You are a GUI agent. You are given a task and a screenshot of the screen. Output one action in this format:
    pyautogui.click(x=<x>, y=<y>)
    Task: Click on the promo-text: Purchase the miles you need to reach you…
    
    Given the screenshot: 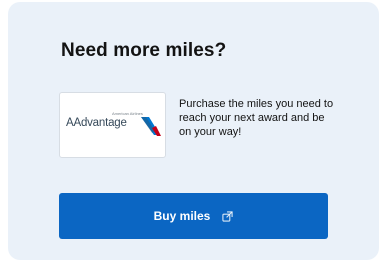 What is the action you would take?
    pyautogui.click(x=256, y=118)
    